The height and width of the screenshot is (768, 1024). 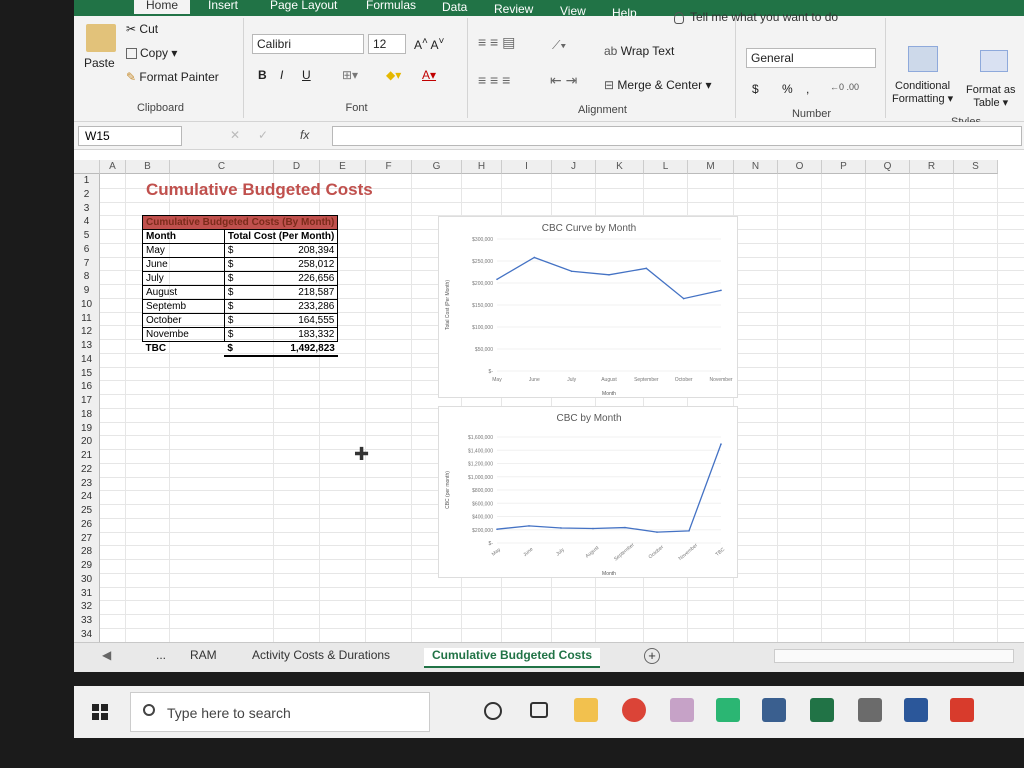 What do you see at coordinates (100, 712) in the screenshot?
I see `windows-start-icon` at bounding box center [100, 712].